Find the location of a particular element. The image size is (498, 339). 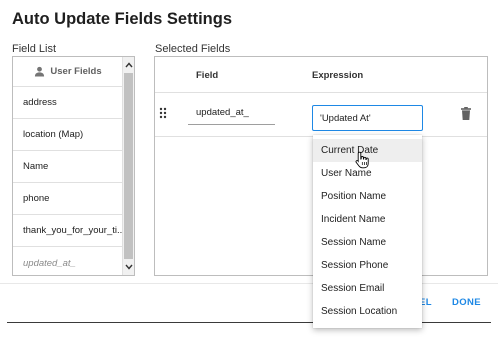

field-list-label: Field List is located at coordinates (34, 49).